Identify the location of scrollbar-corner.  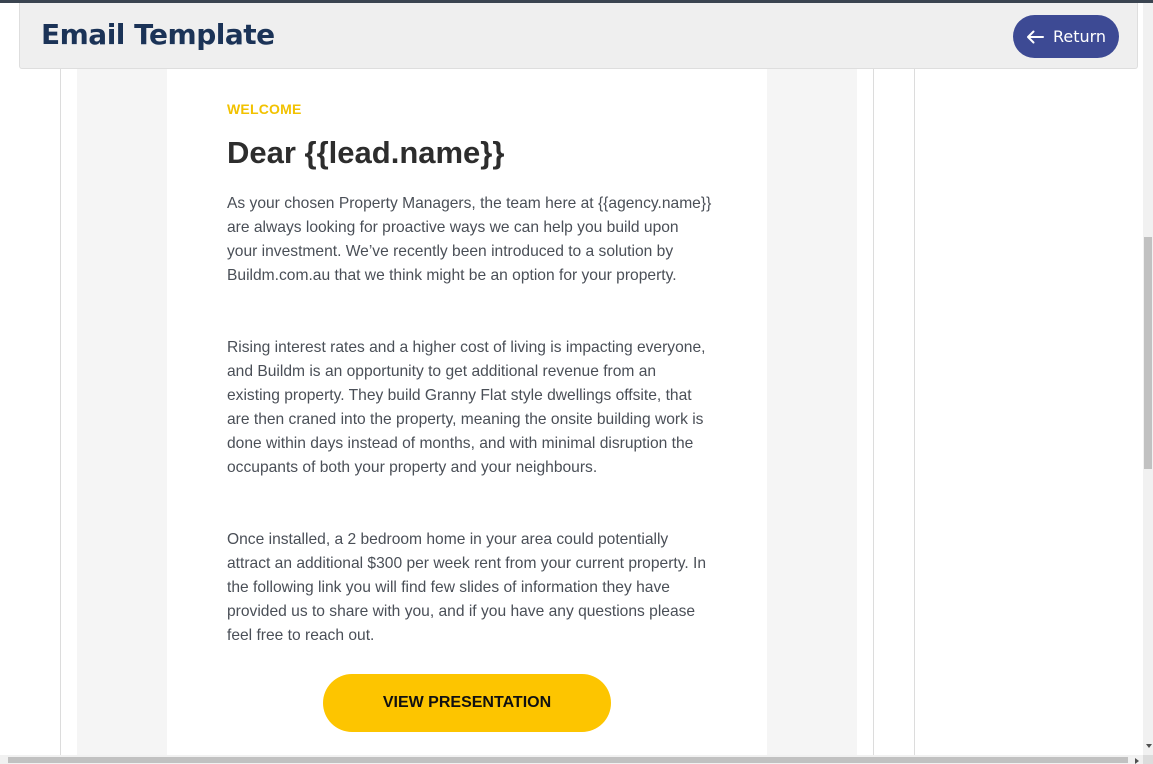
(1148, 759).